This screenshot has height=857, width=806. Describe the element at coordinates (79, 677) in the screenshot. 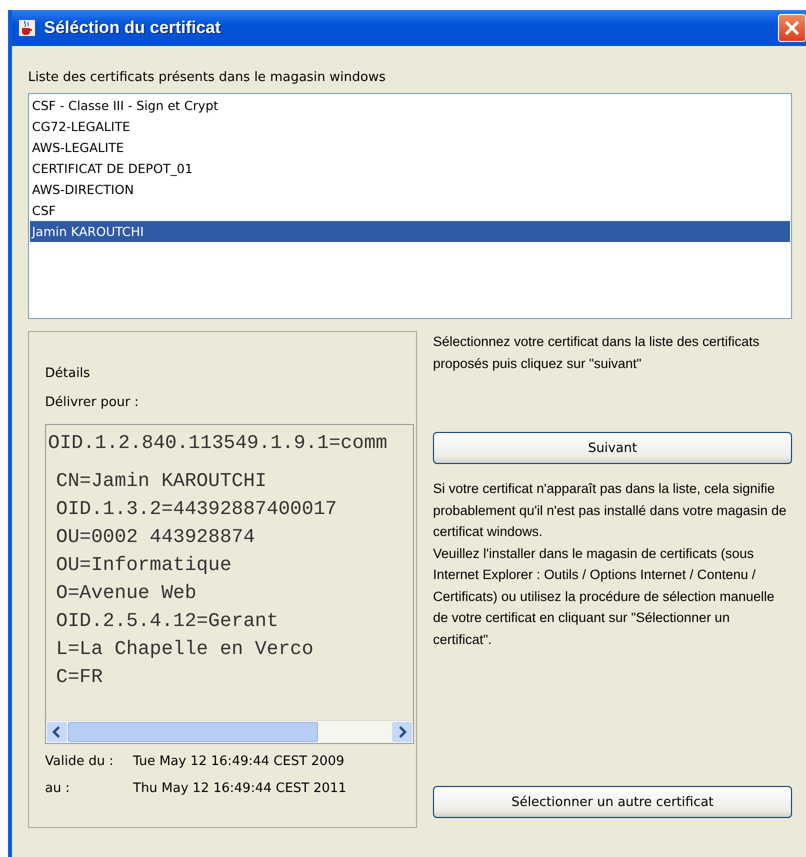

I see `subject-line: C=FR` at that location.